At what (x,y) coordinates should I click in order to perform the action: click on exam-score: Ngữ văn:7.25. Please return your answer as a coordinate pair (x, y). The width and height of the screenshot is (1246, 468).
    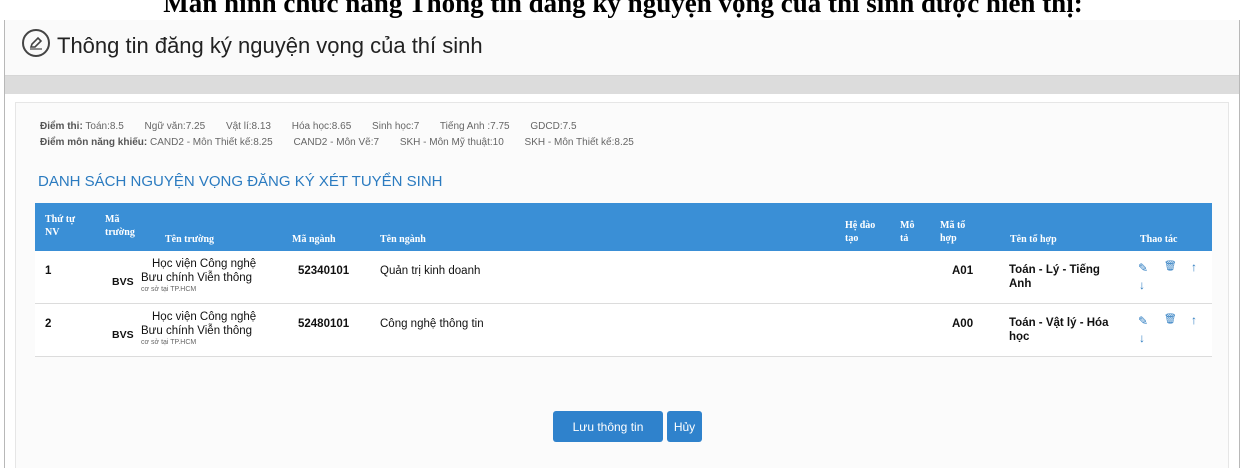
    Looking at the image, I should click on (175, 126).